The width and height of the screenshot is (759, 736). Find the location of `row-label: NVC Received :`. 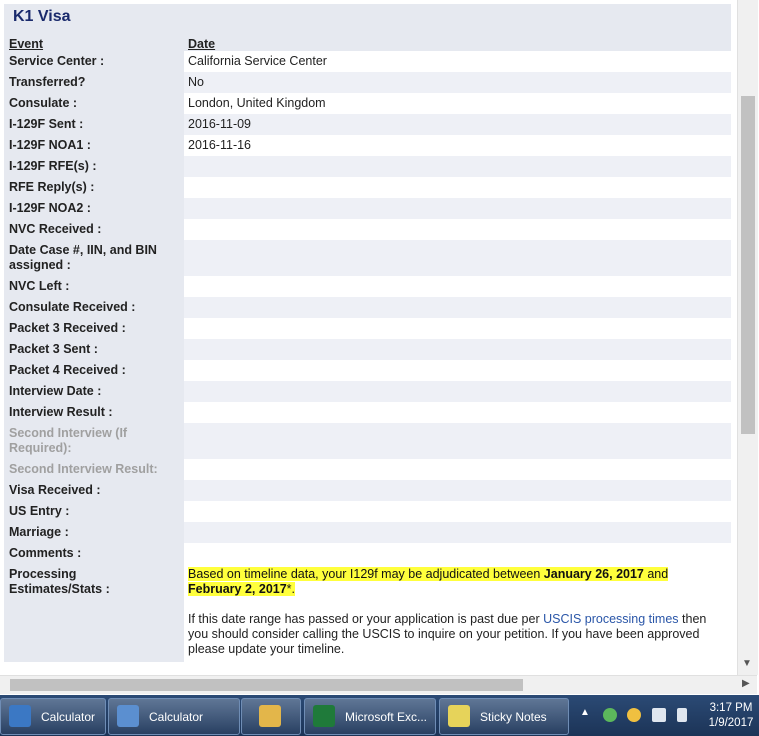

row-label: NVC Received : is located at coordinates (55, 229).